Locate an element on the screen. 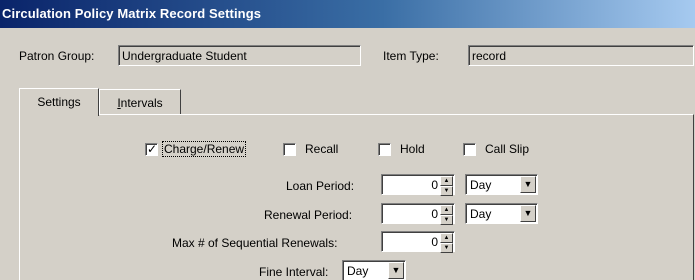  fine-interval-label: Fine Interval: is located at coordinates (294, 272).